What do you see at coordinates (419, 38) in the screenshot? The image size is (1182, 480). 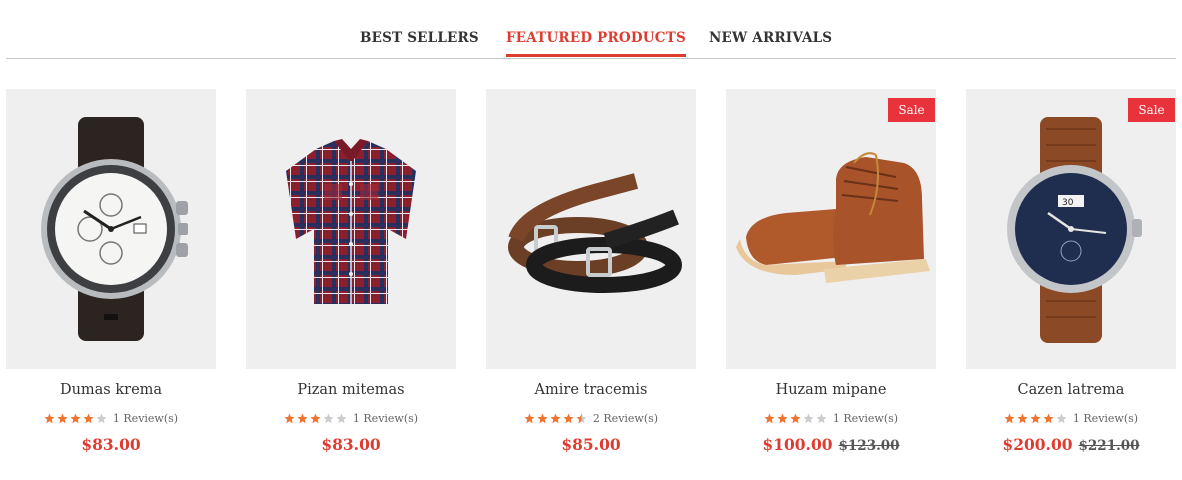 I see `tab-best-sellers: BEST SELLERS` at bounding box center [419, 38].